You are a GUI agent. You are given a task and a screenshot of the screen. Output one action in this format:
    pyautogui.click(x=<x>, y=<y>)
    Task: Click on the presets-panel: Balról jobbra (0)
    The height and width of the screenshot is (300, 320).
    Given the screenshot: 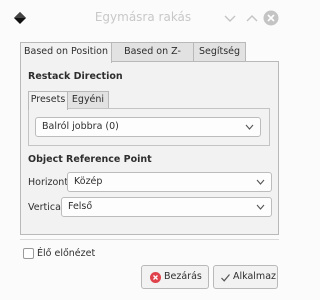 What is the action you would take?
    pyautogui.click(x=149, y=127)
    